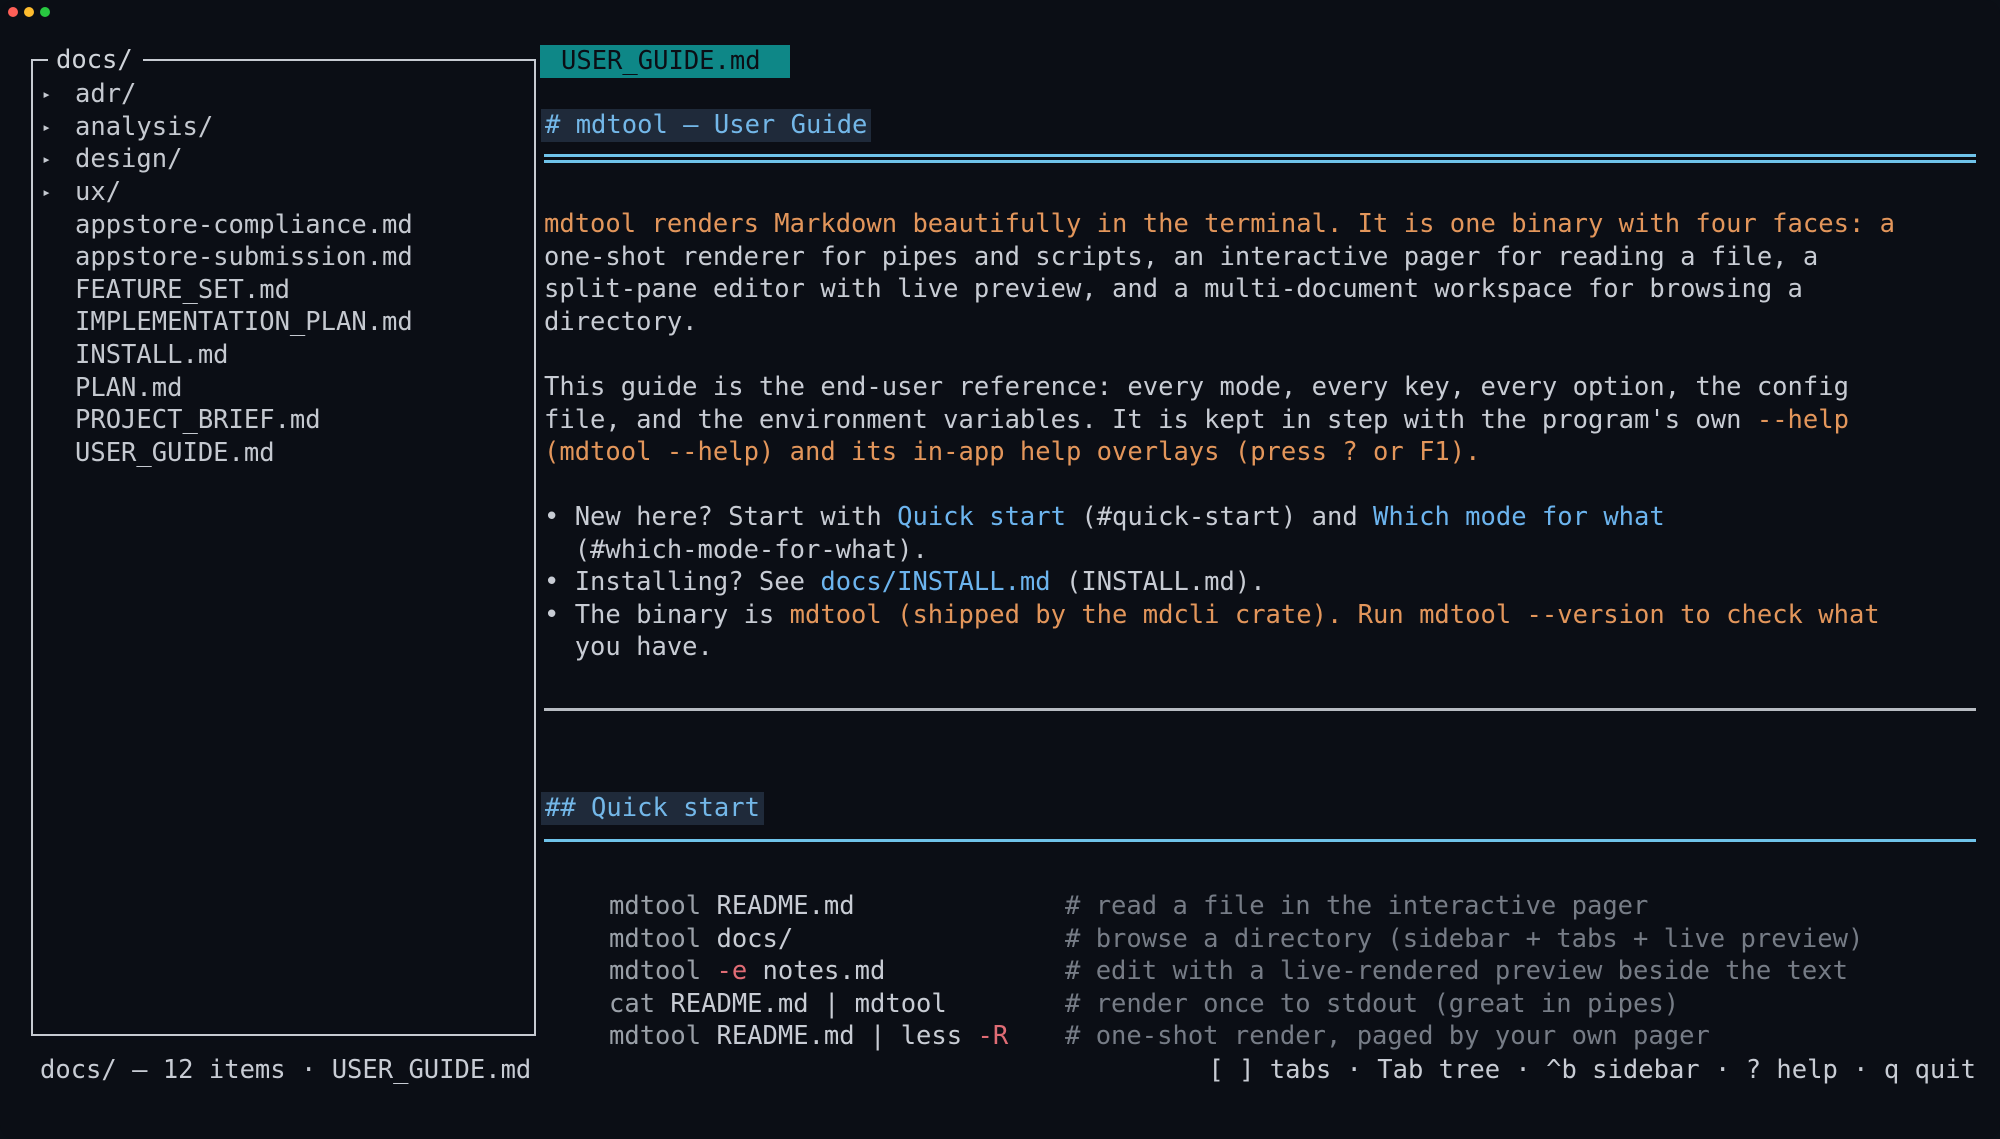 The height and width of the screenshot is (1139, 2000). What do you see at coordinates (640, 1003) in the screenshot?
I see `code-token: cat` at bounding box center [640, 1003].